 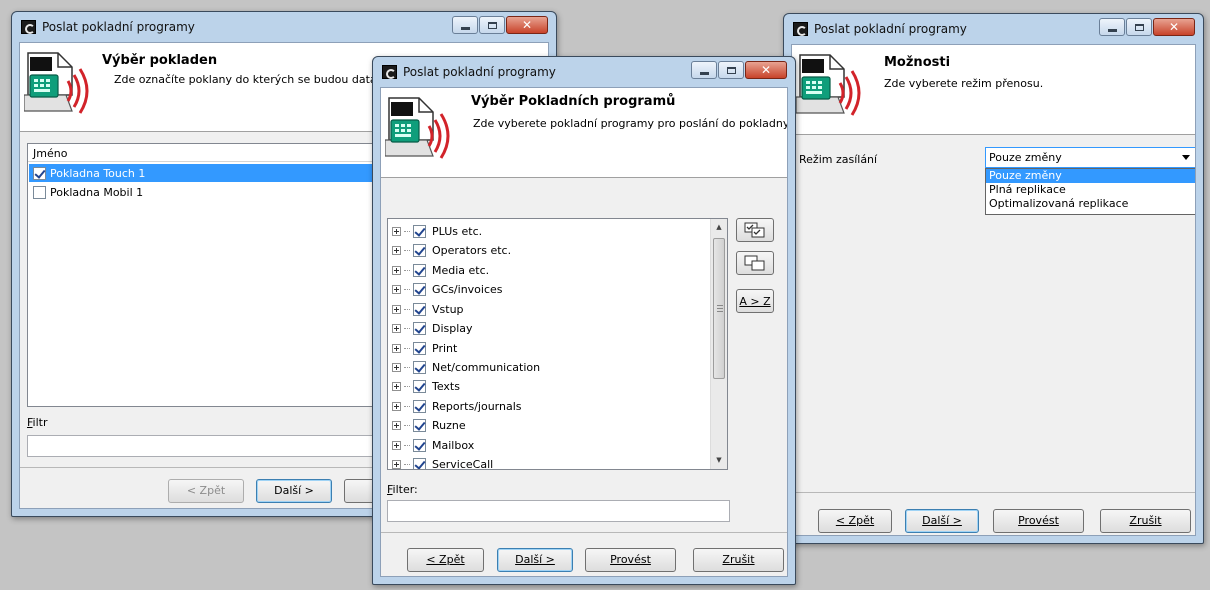 I want to click on mode-option: Plná replikace, so click(x=1090, y=190).